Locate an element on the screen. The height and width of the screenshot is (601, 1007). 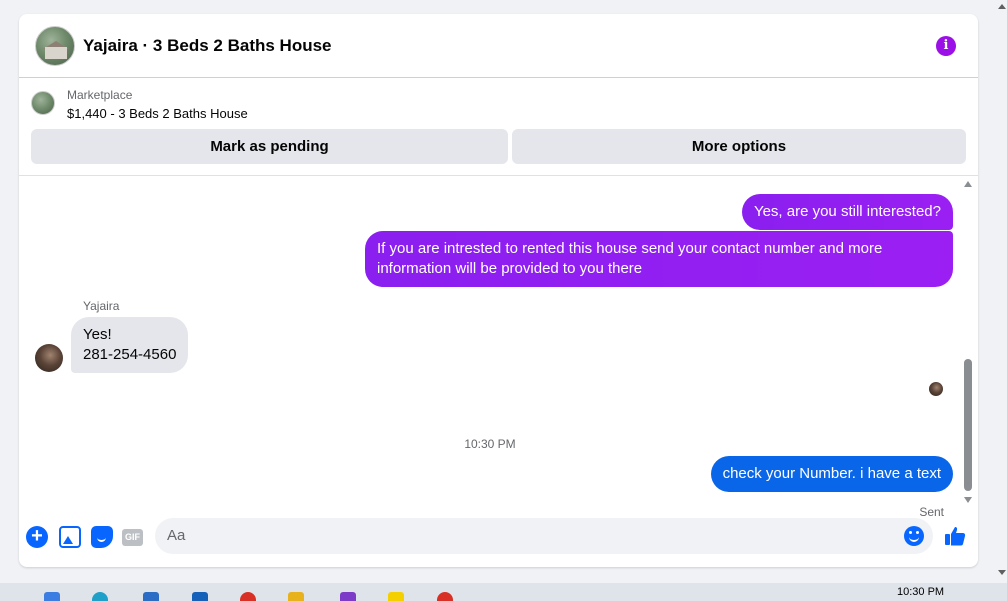
plus-icon: + is located at coordinates (37, 537).